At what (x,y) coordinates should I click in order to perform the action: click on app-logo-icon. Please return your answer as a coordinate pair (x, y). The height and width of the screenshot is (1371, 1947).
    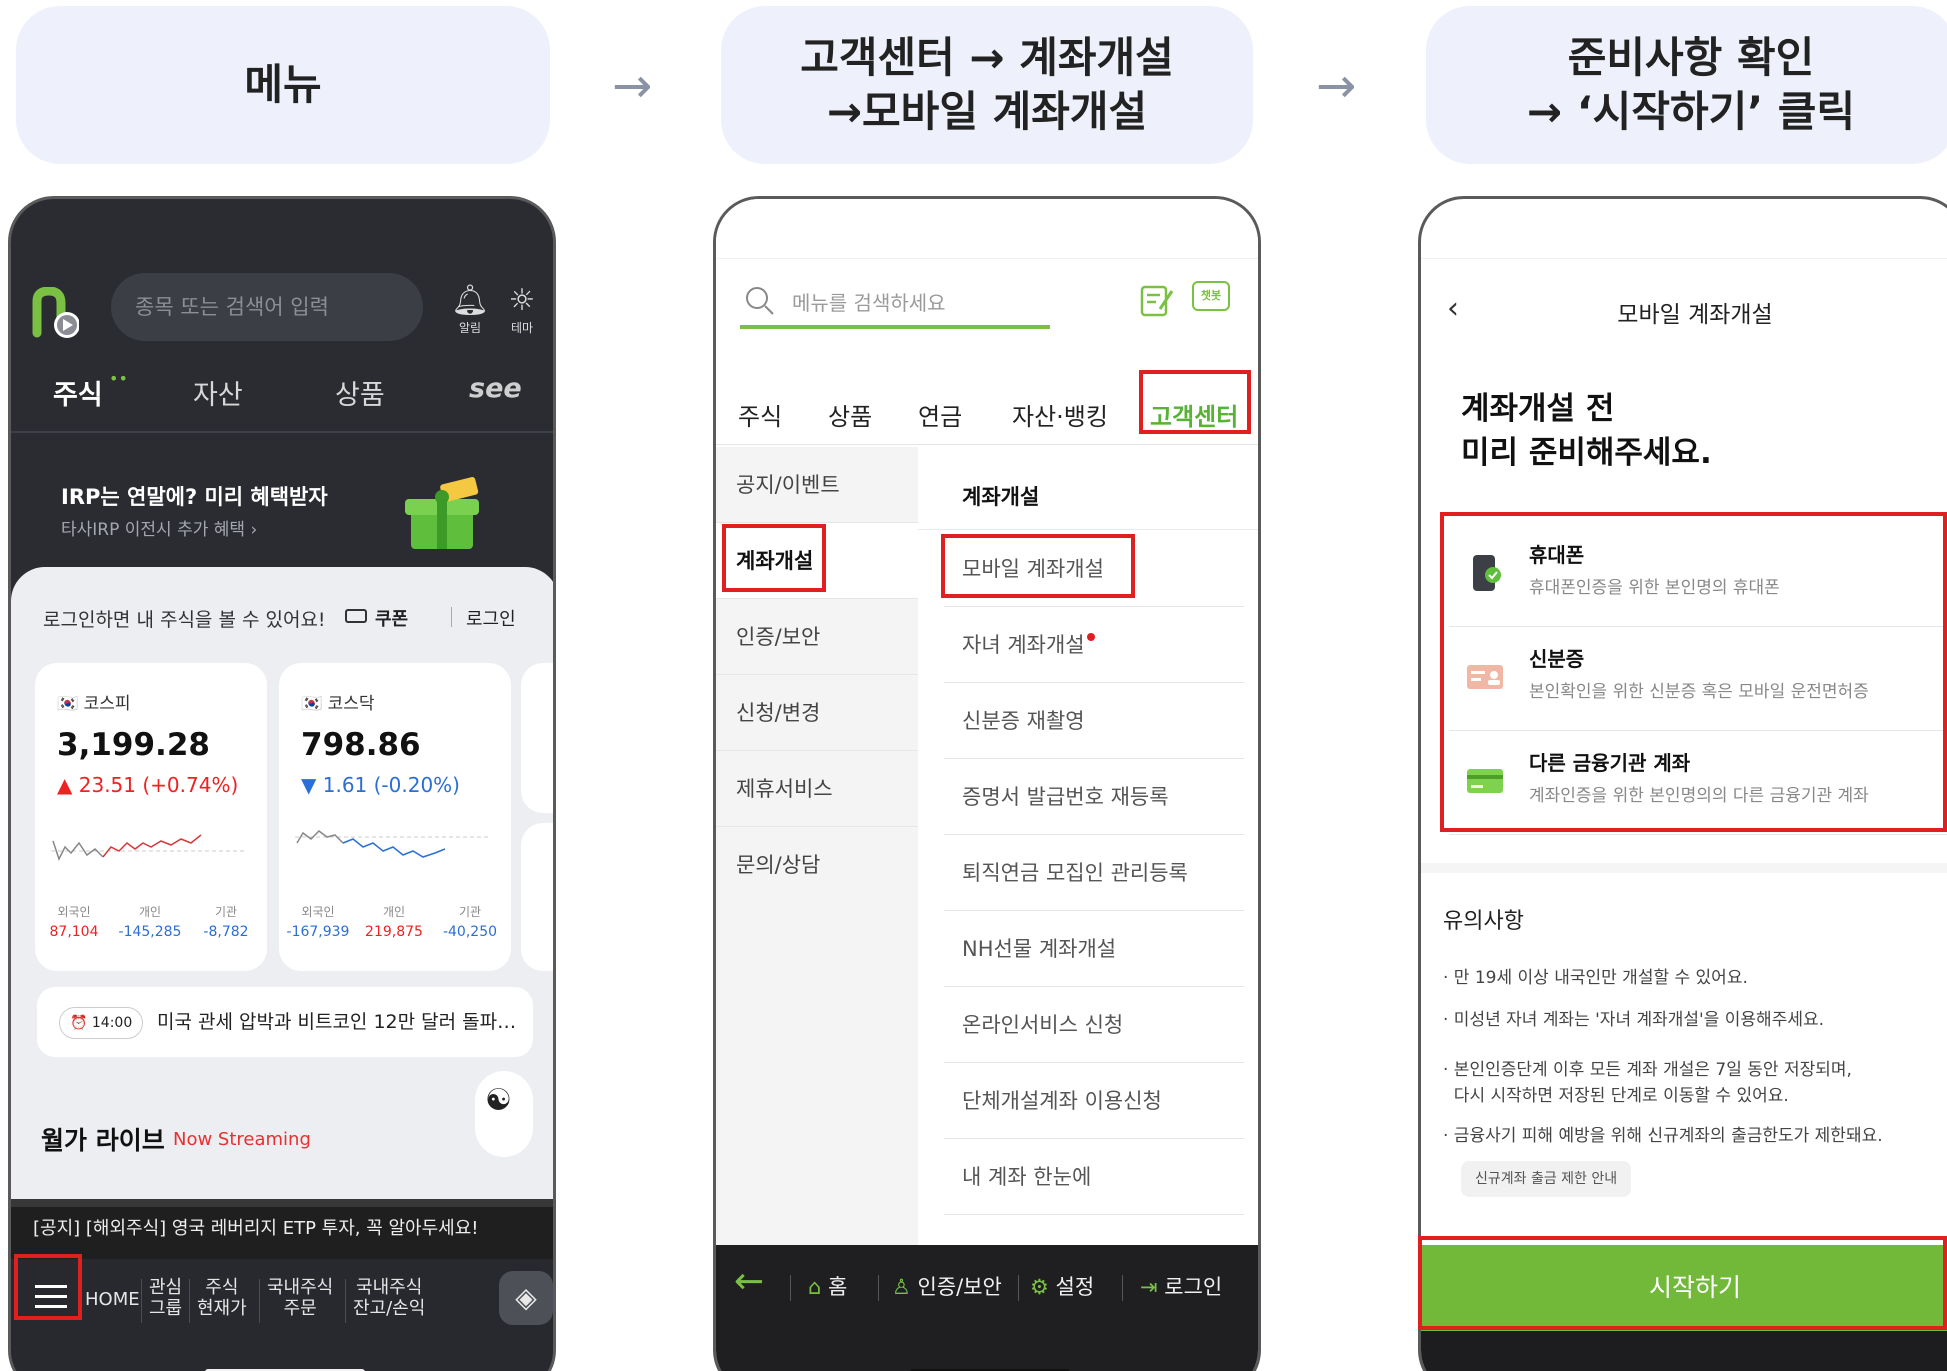
    Looking at the image, I should click on (55, 312).